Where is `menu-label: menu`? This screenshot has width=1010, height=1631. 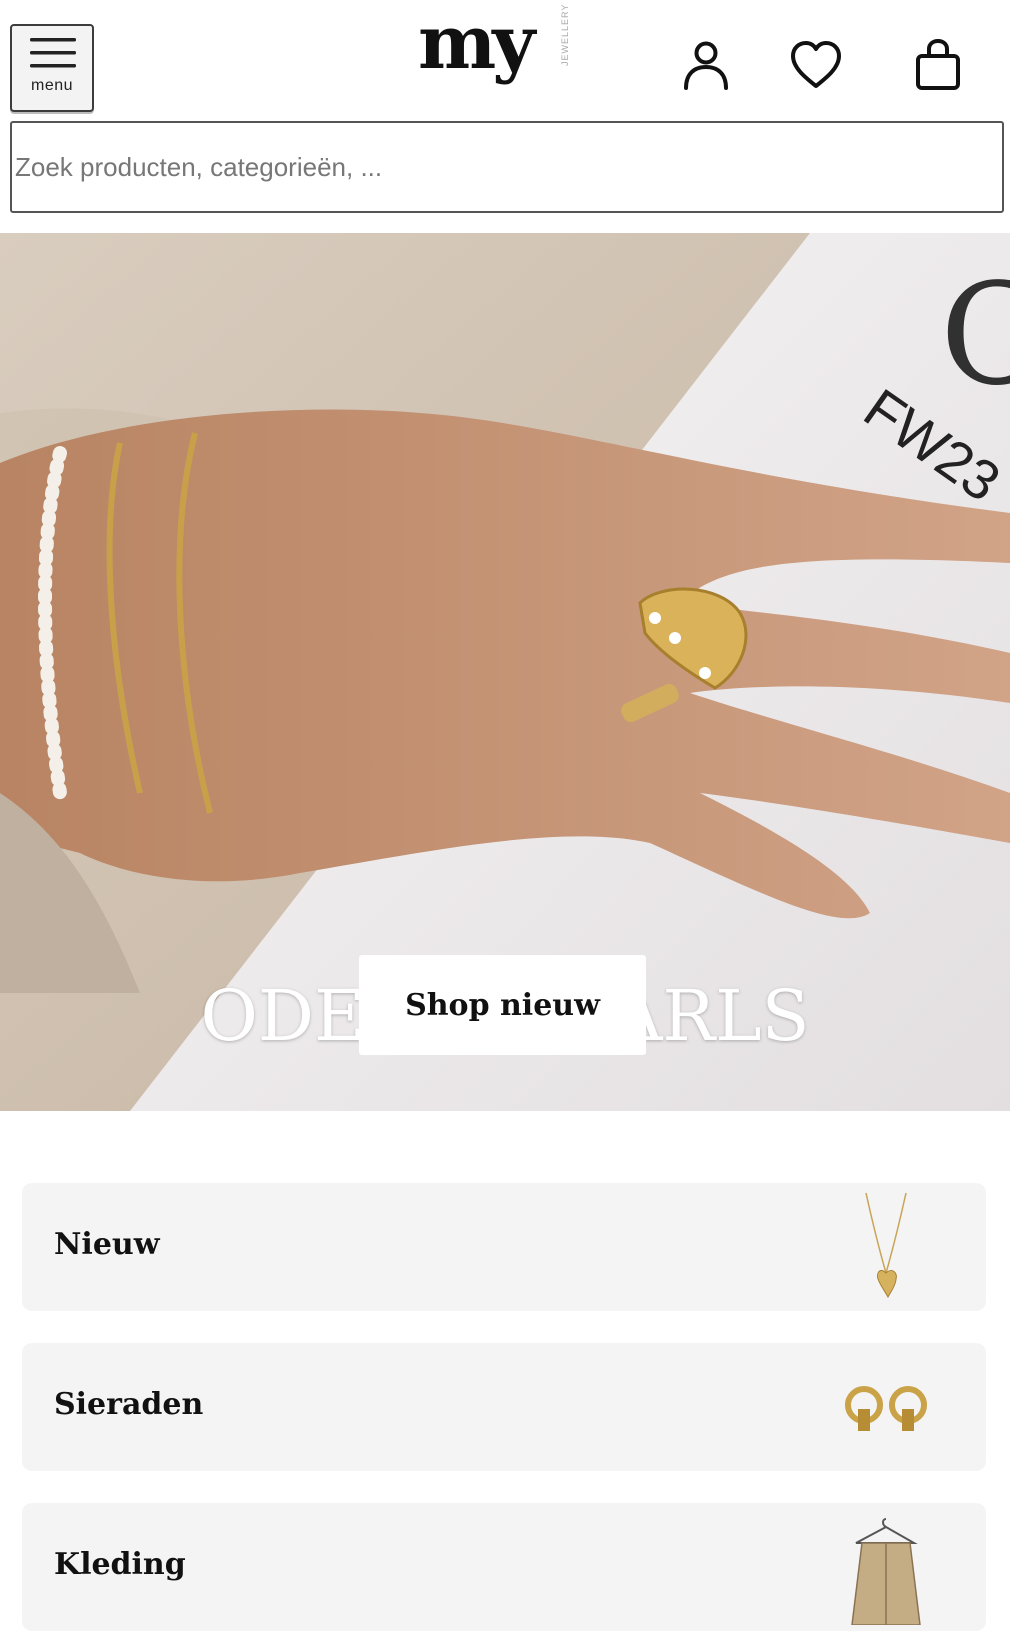
menu-label: menu is located at coordinates (52, 85).